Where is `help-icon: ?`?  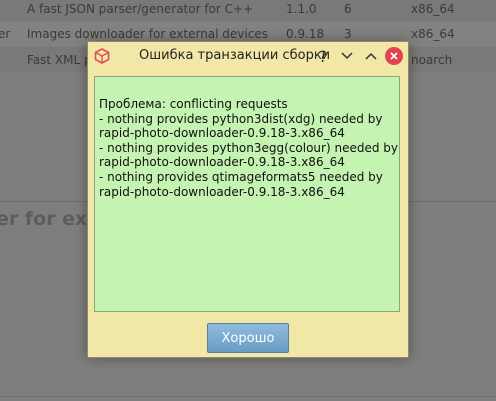
help-icon: ? is located at coordinates (323, 56).